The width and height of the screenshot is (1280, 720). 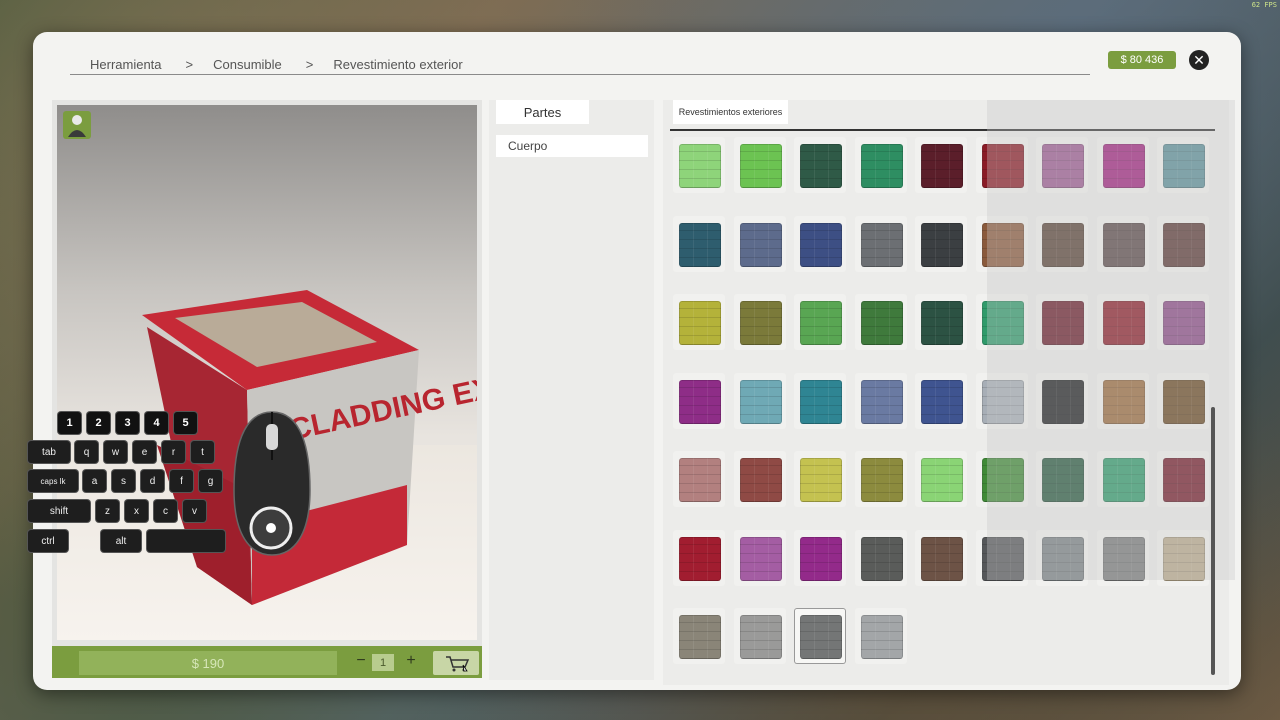 What do you see at coordinates (411, 661) in the screenshot?
I see `quantity-plus-button: +` at bounding box center [411, 661].